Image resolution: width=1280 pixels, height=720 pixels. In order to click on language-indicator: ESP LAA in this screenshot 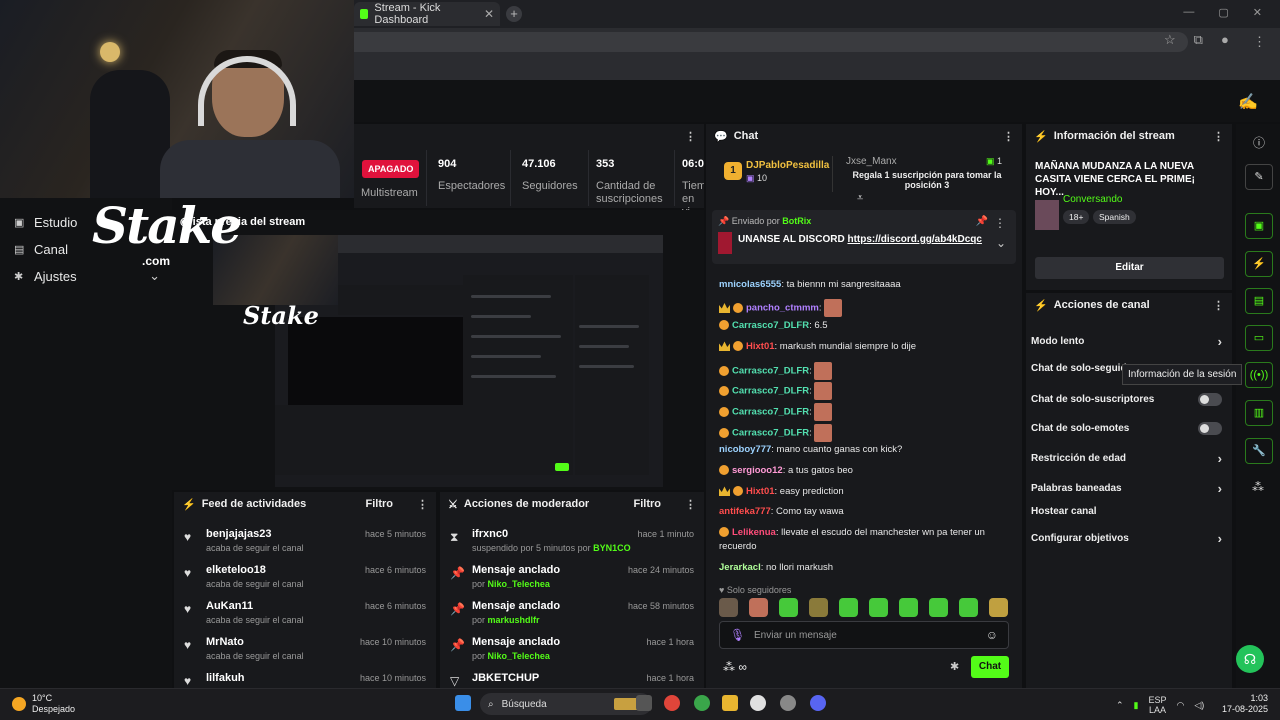, I will do `click(1158, 705)`.